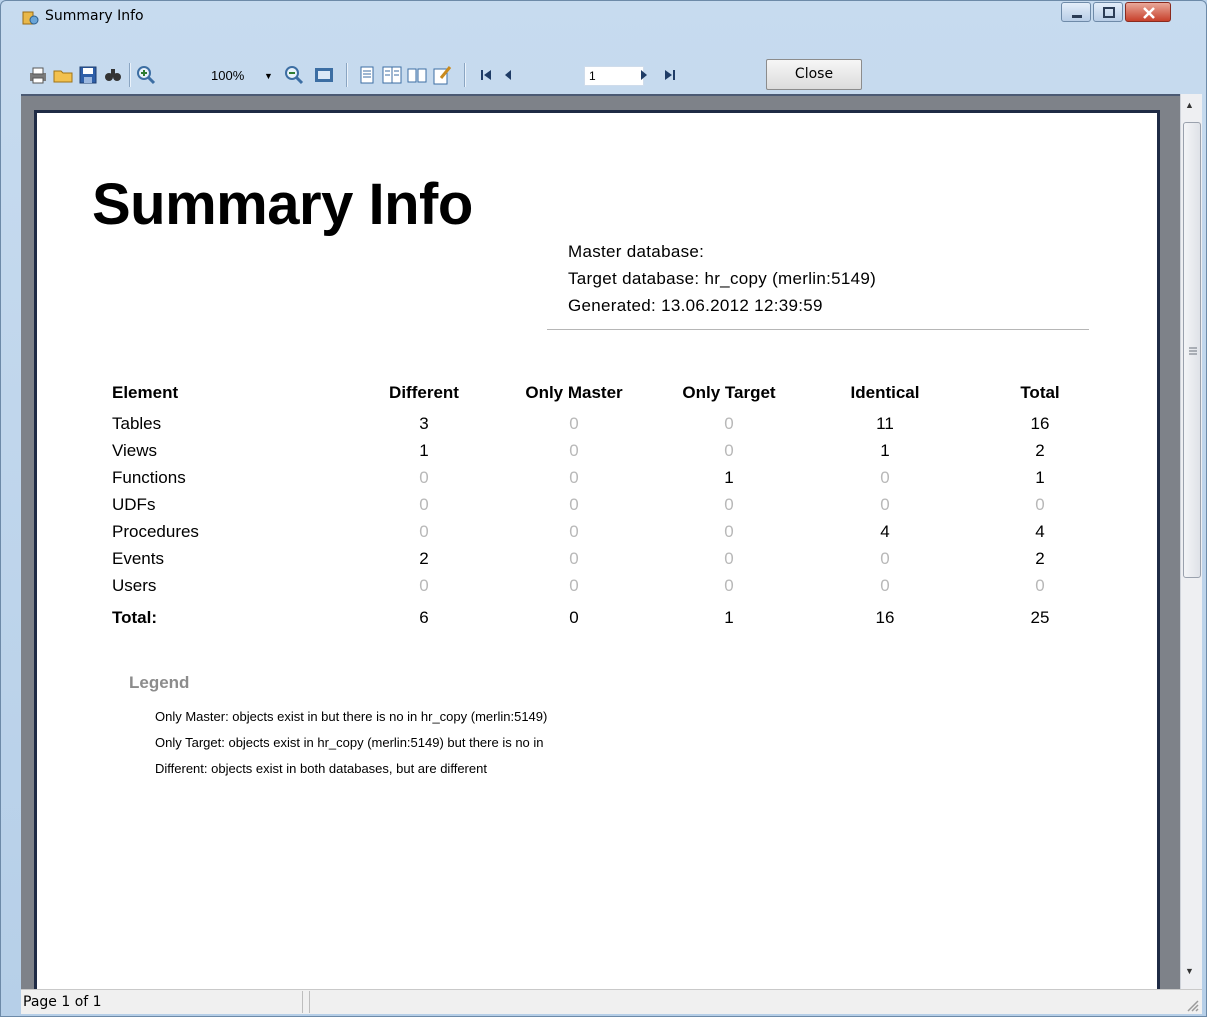 This screenshot has width=1207, height=1017. I want to click on scrollbar-thumb, so click(1192, 350).